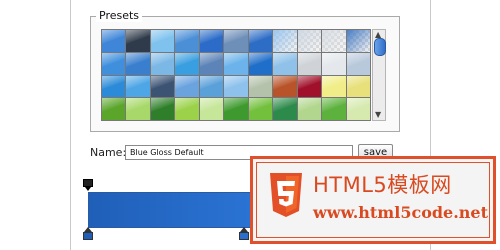 The height and width of the screenshot is (250, 500). What do you see at coordinates (286, 195) in the screenshot?
I see `html5-logo-icon` at bounding box center [286, 195].